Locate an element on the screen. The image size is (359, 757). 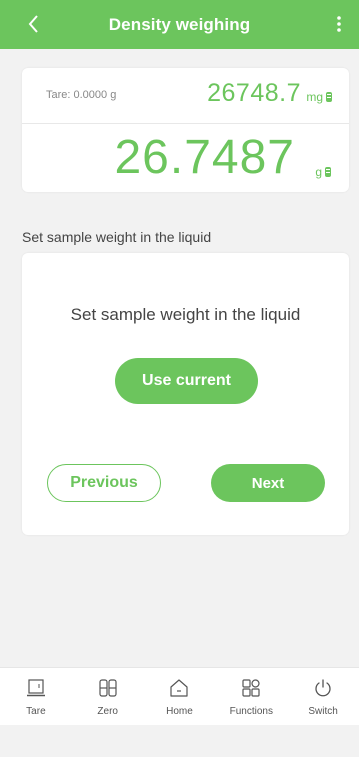
weight-display-card: Tare: 0.0000 g 26748.7 mg 26.7487 g is located at coordinates (185, 130).